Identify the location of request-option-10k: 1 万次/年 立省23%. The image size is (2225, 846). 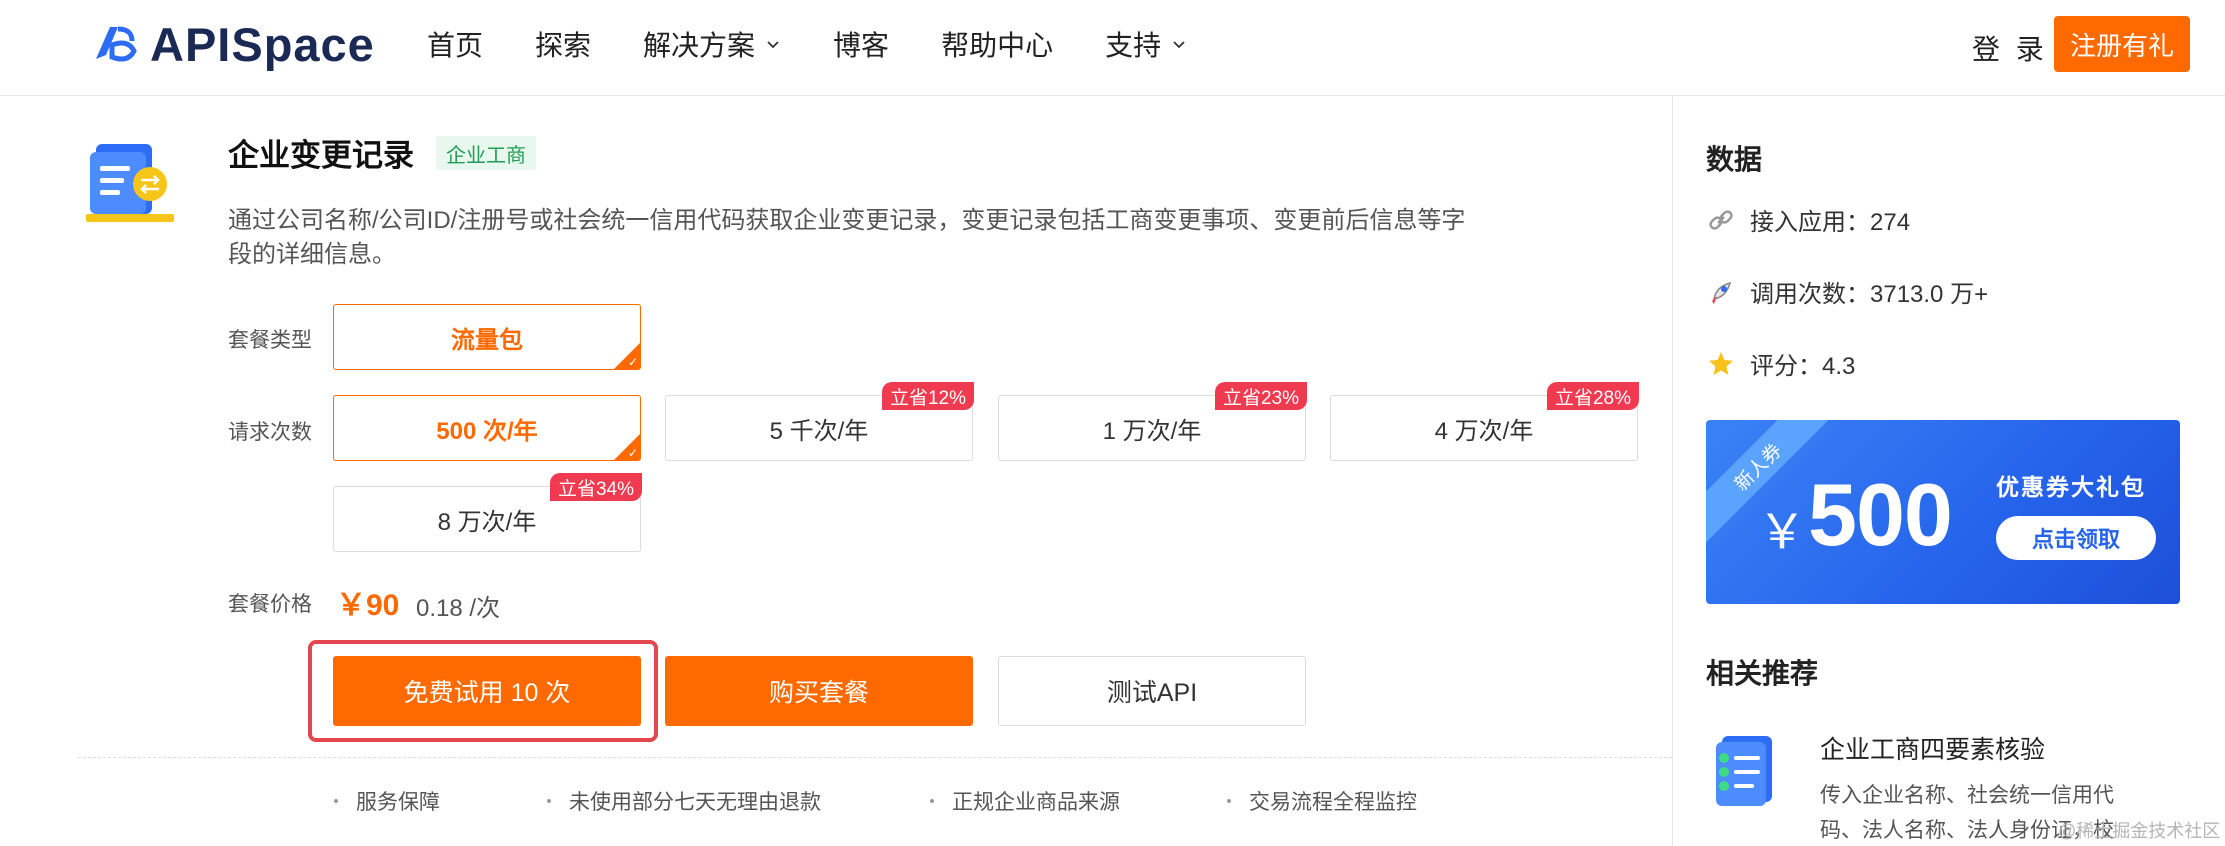
(1152, 421).